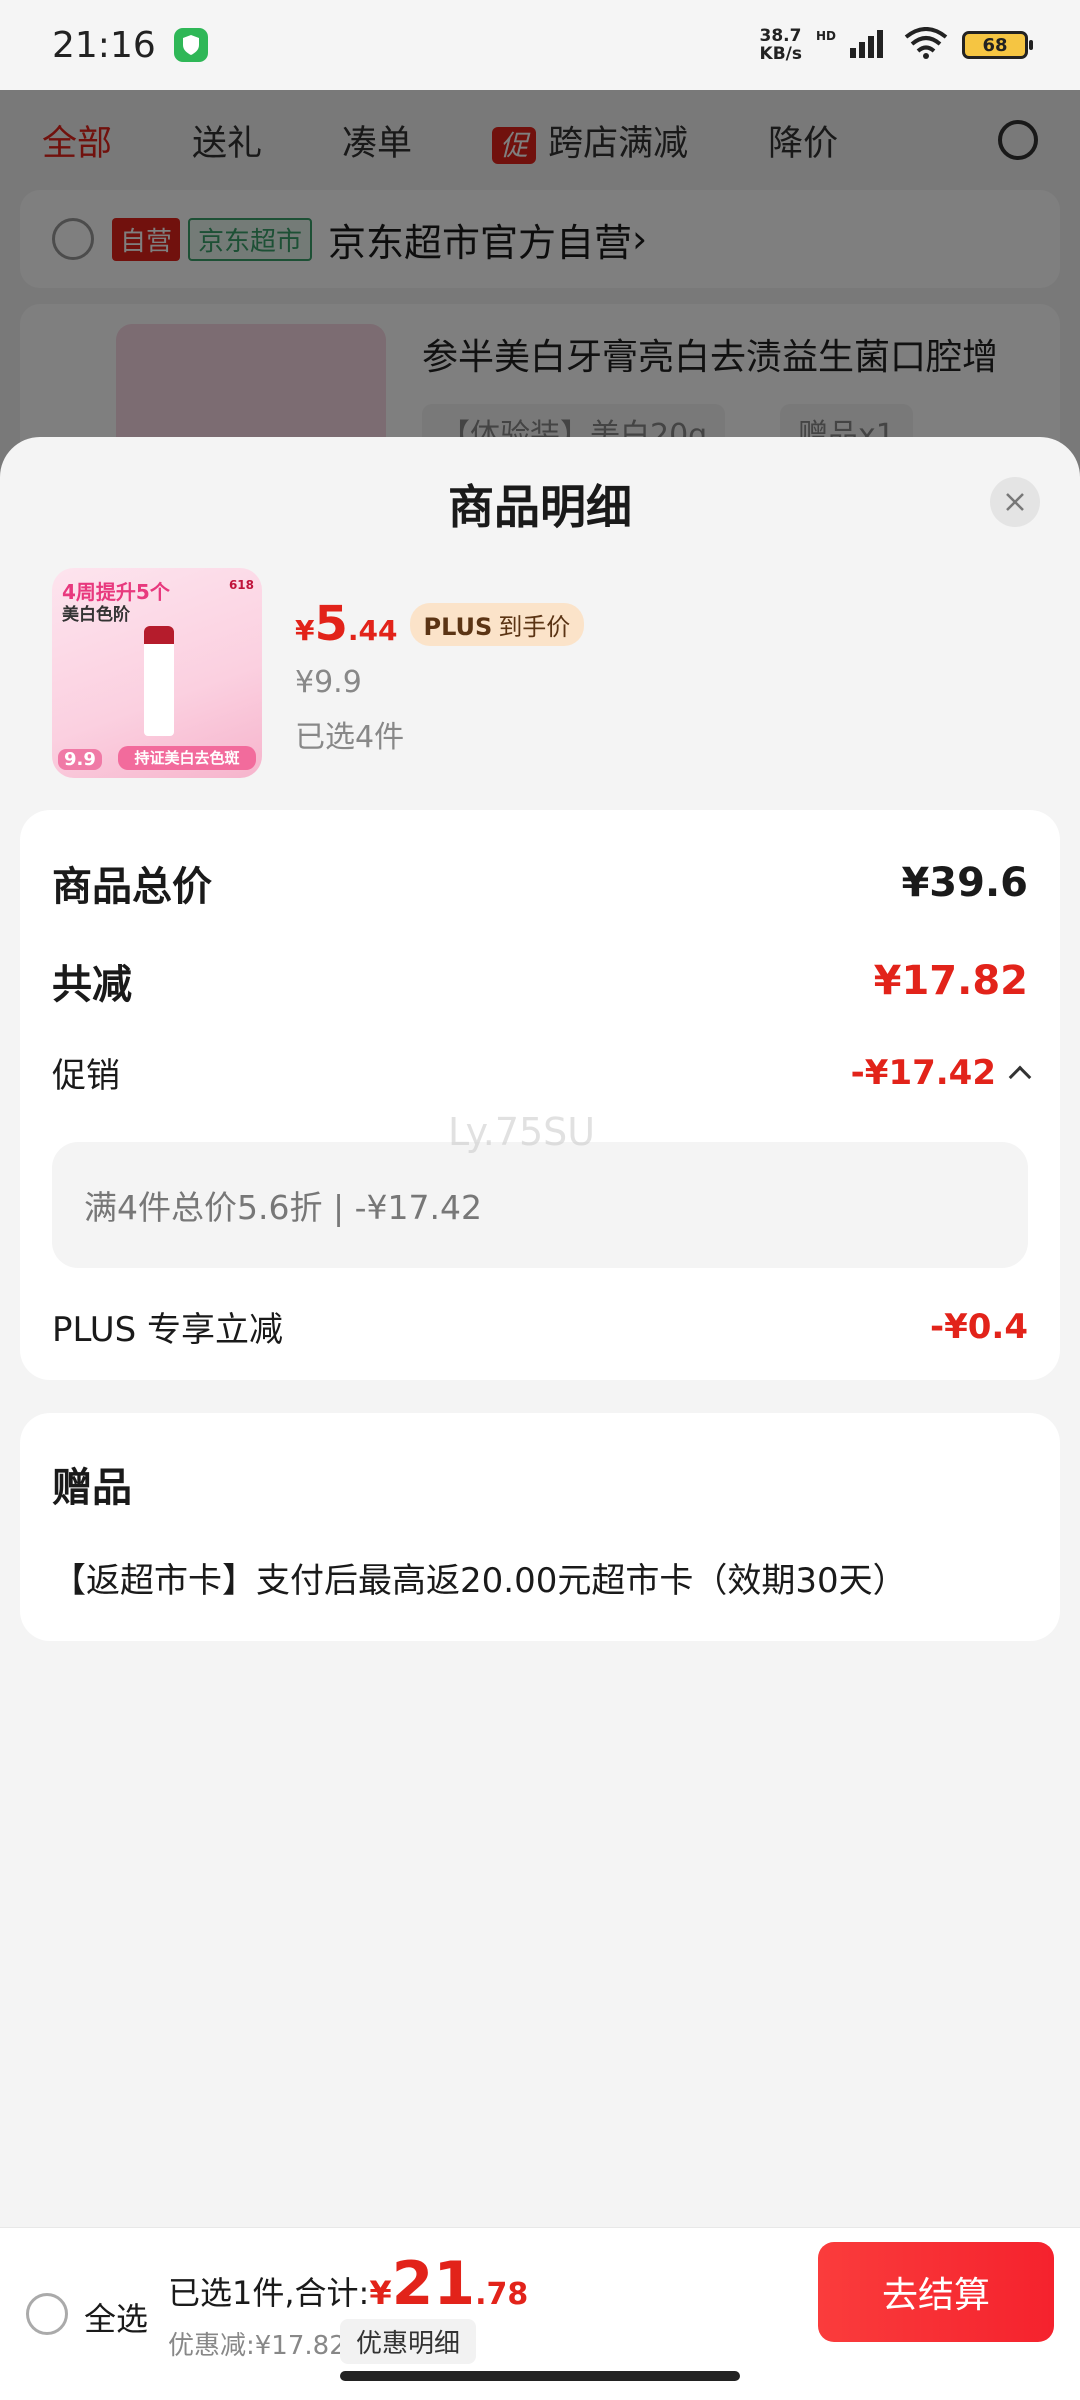 This screenshot has height=2400, width=1080. Describe the element at coordinates (540, 45) in the screenshot. I see `status-bar: 21:16 38.7 KB/s HD 68` at that location.